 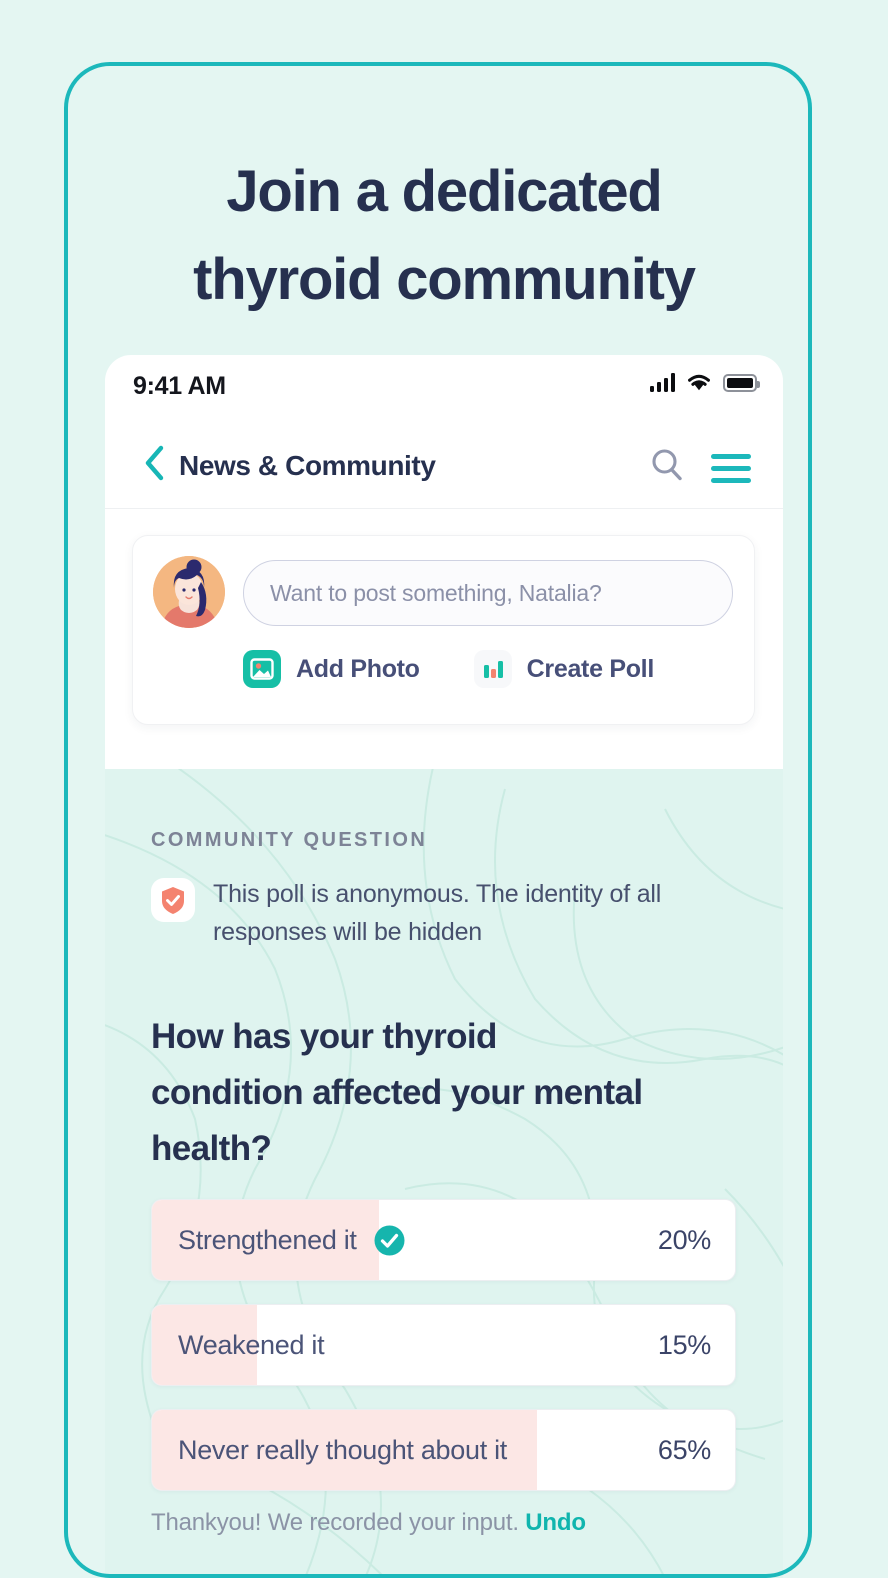 What do you see at coordinates (662, 382) in the screenshot?
I see `signal-bars-icon` at bounding box center [662, 382].